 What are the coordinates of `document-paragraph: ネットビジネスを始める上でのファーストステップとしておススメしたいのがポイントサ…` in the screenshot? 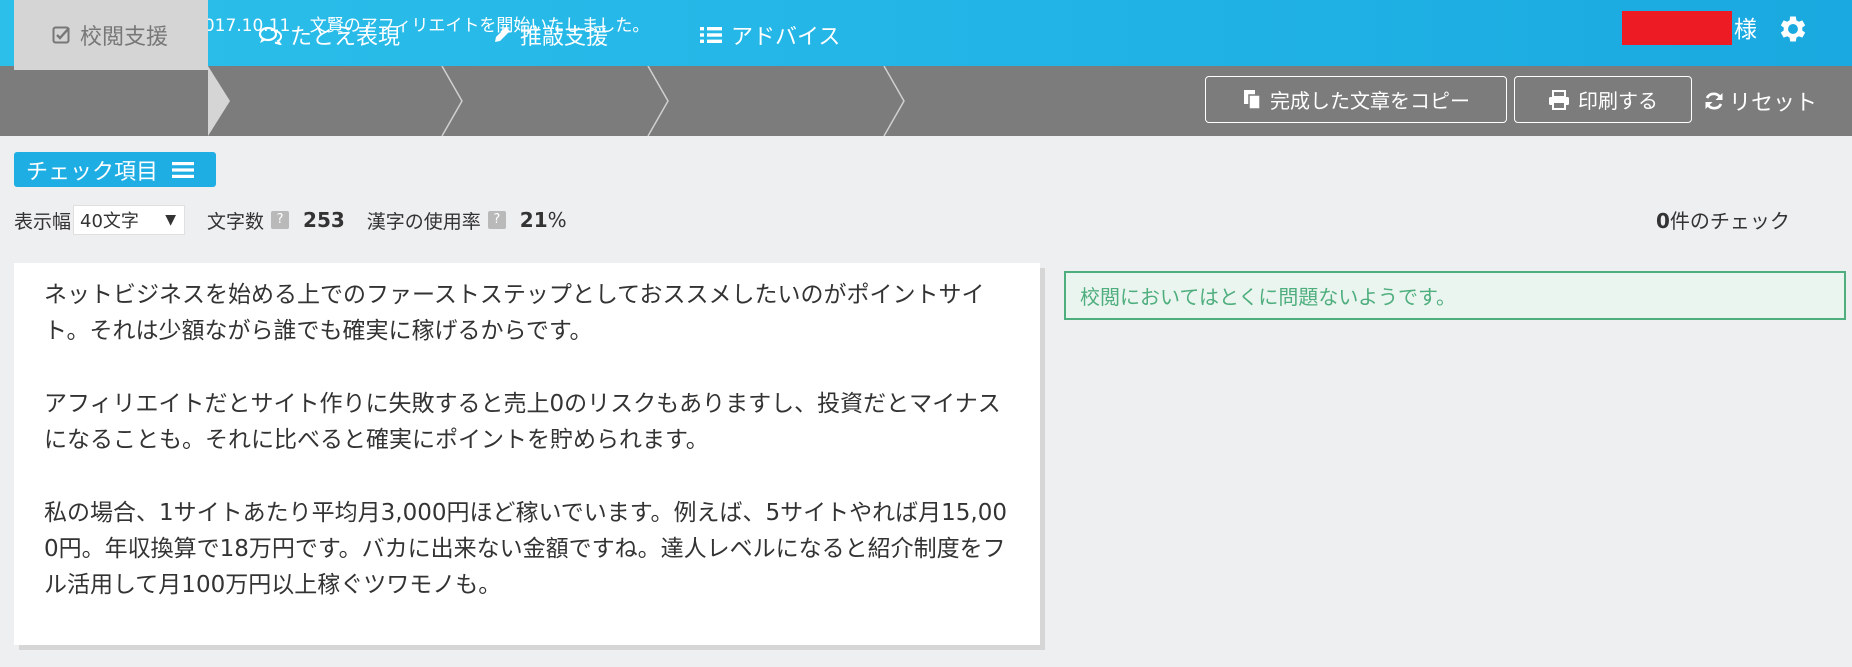 It's located at (514, 313).